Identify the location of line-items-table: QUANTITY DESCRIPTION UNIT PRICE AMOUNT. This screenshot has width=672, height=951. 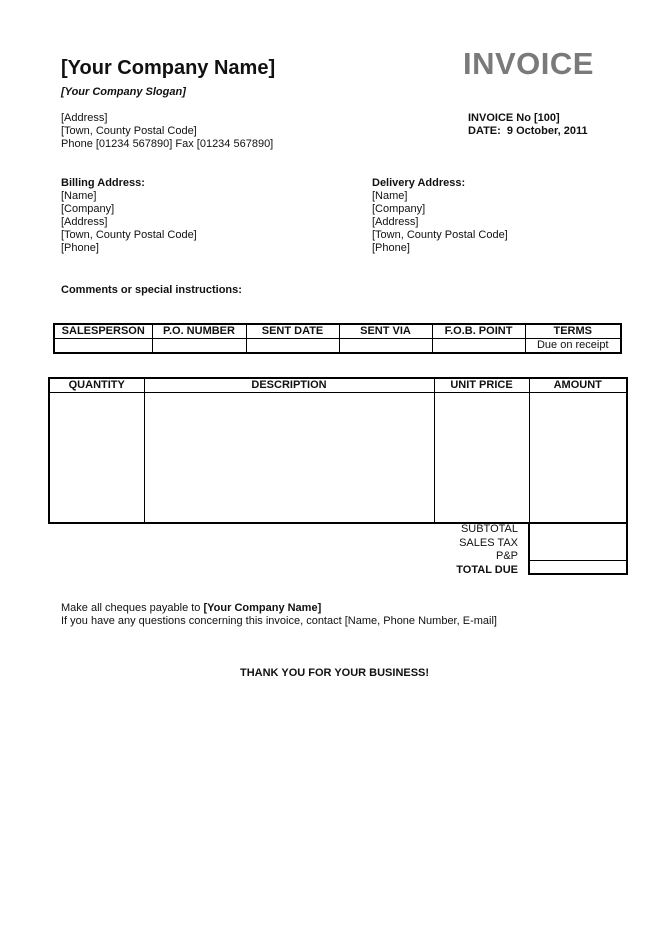
(338, 450).